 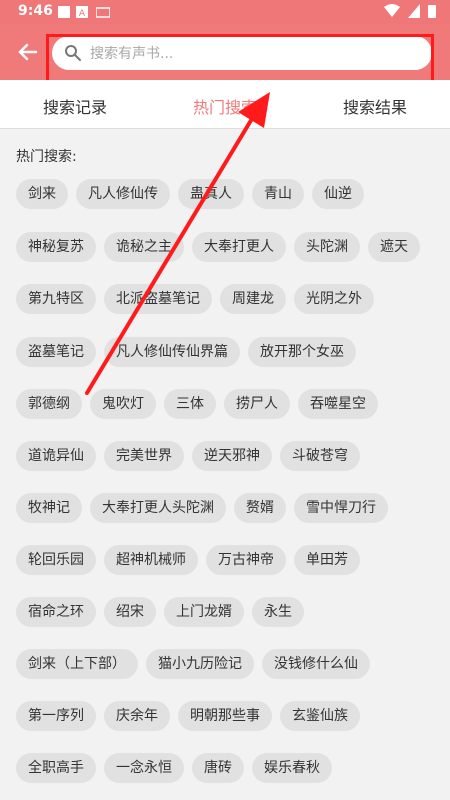 I want to click on hot-search-title: 热门搜索:, so click(x=46, y=157).